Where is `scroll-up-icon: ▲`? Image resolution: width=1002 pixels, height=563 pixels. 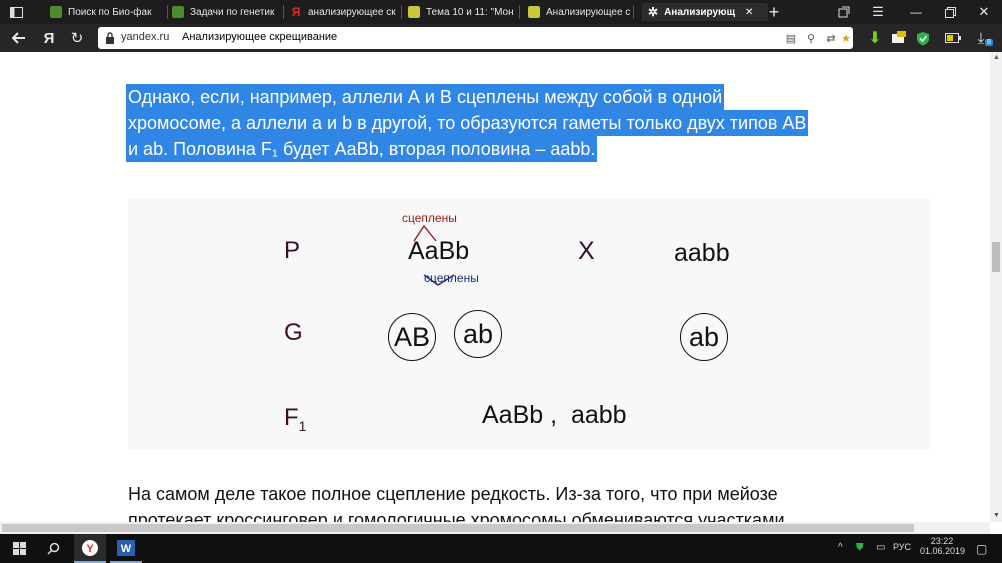
scroll-up-icon: ▲ is located at coordinates (996, 57).